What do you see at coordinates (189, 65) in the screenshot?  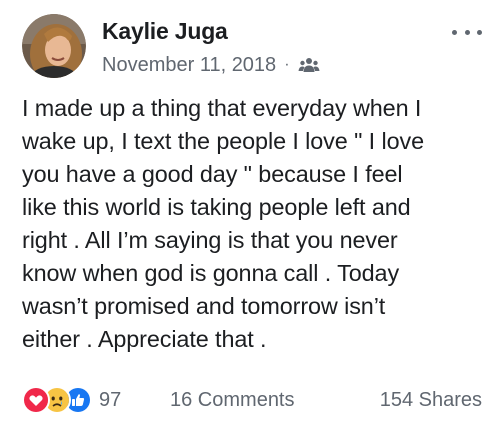 I see `post-date: November 11, 2018` at bounding box center [189, 65].